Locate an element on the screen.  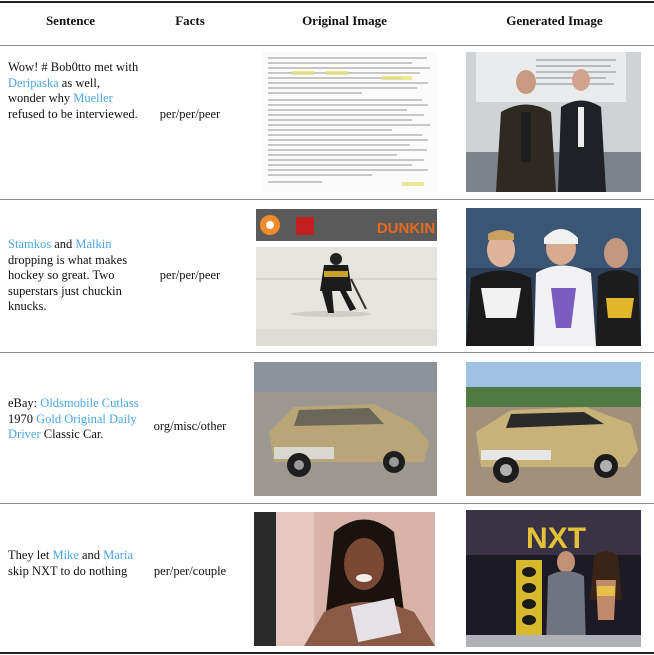
generated-gold-car-image is located at coordinates (553, 429).